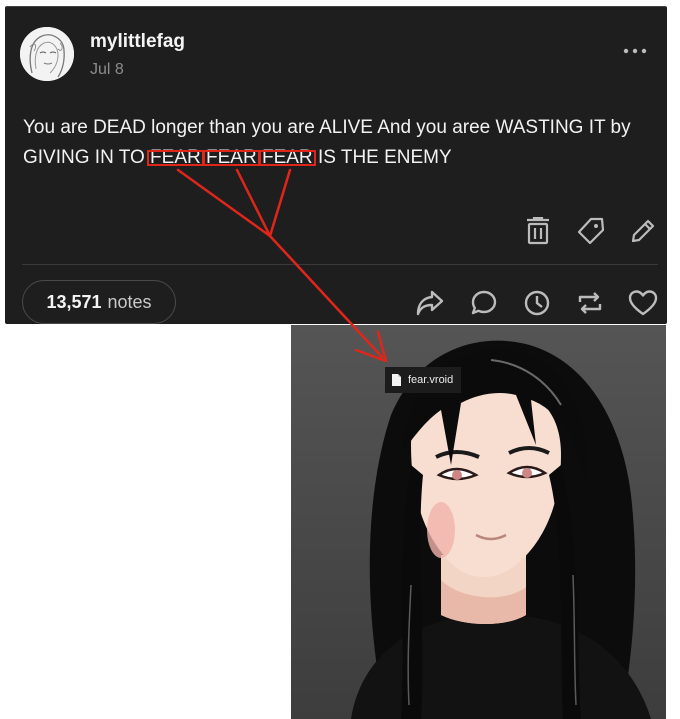 The height and width of the screenshot is (719, 680). I want to click on avatar, so click(47, 54).